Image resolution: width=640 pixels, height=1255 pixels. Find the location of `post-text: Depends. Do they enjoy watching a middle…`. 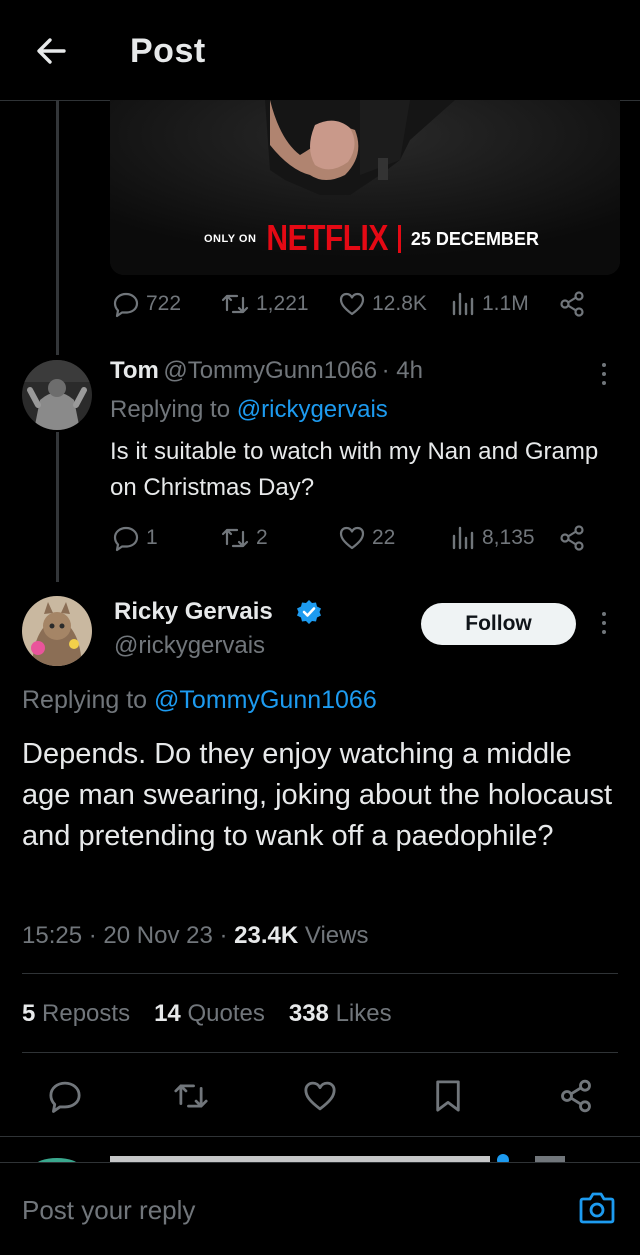

post-text: Depends. Do they enjoy watching a middle… is located at coordinates (317, 795).